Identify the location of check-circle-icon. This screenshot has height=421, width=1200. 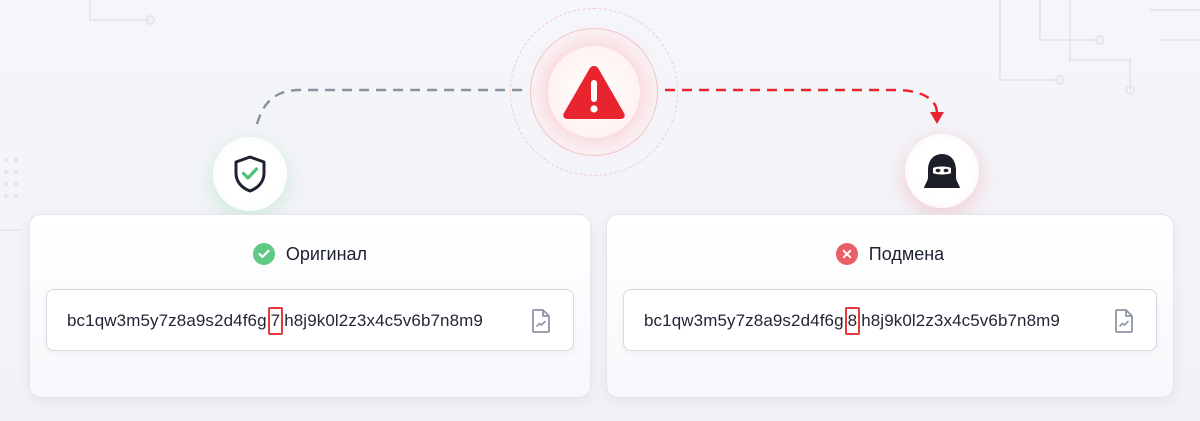
(263, 254).